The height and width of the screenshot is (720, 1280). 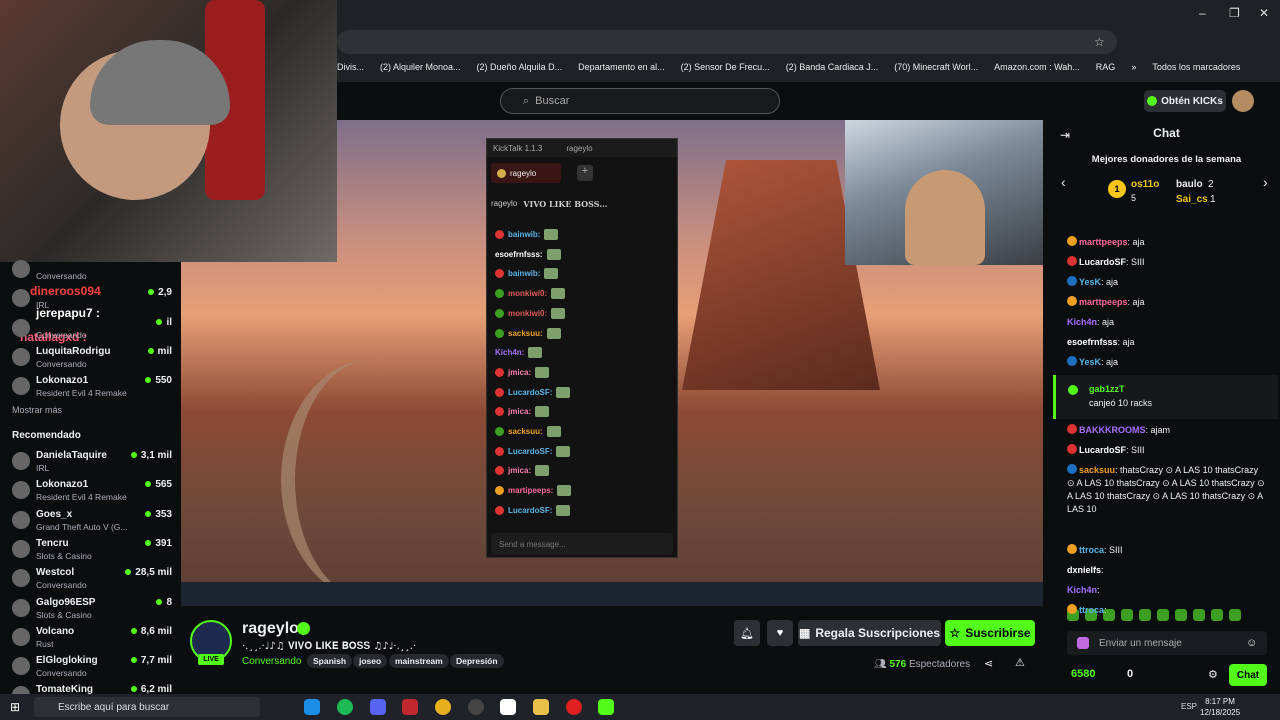 I want to click on donor-amount: 2, so click(x=1211, y=184).